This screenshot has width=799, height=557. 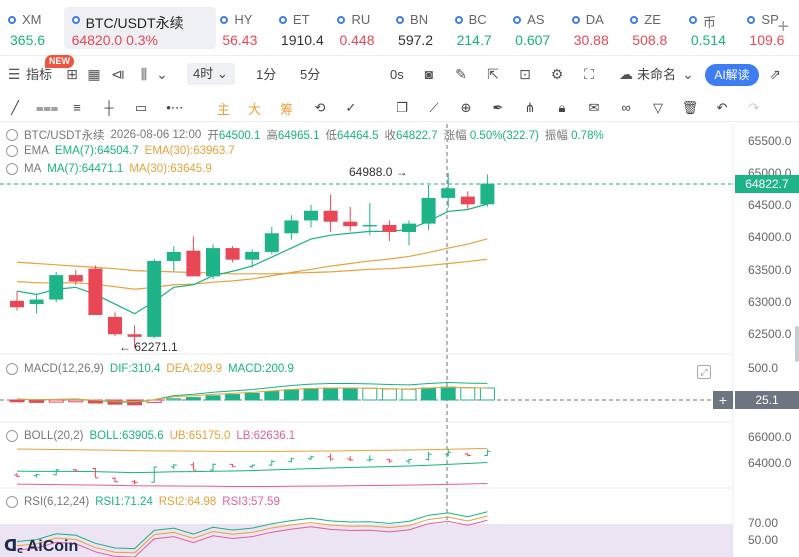 I want to click on camera-icon: ◙, so click(x=429, y=74).